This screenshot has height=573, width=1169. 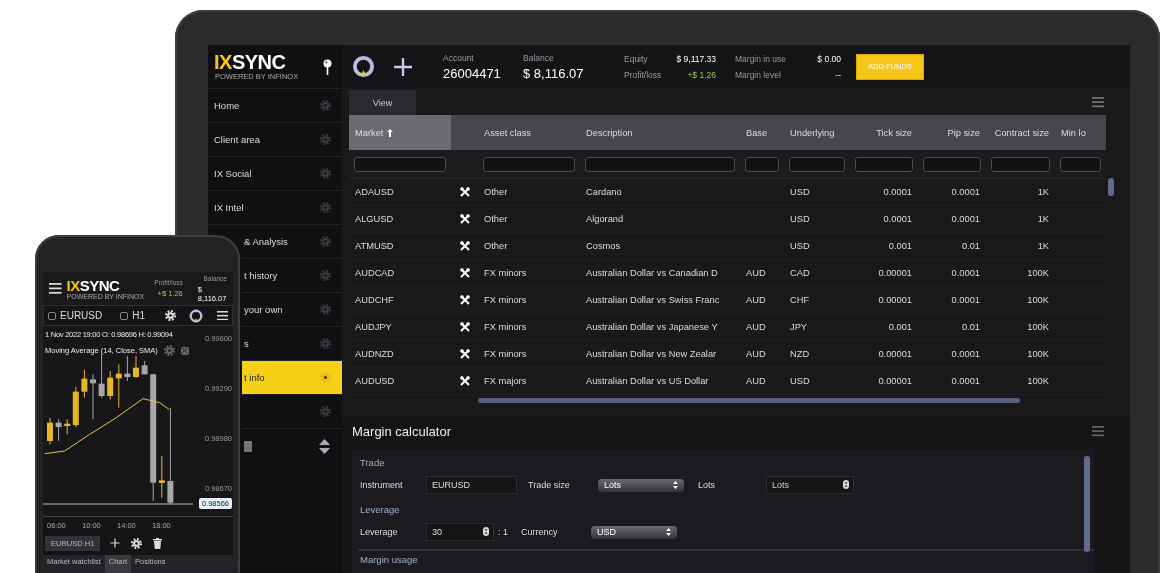 What do you see at coordinates (641, 485) in the screenshot?
I see `trade-size-select: Lots` at bounding box center [641, 485].